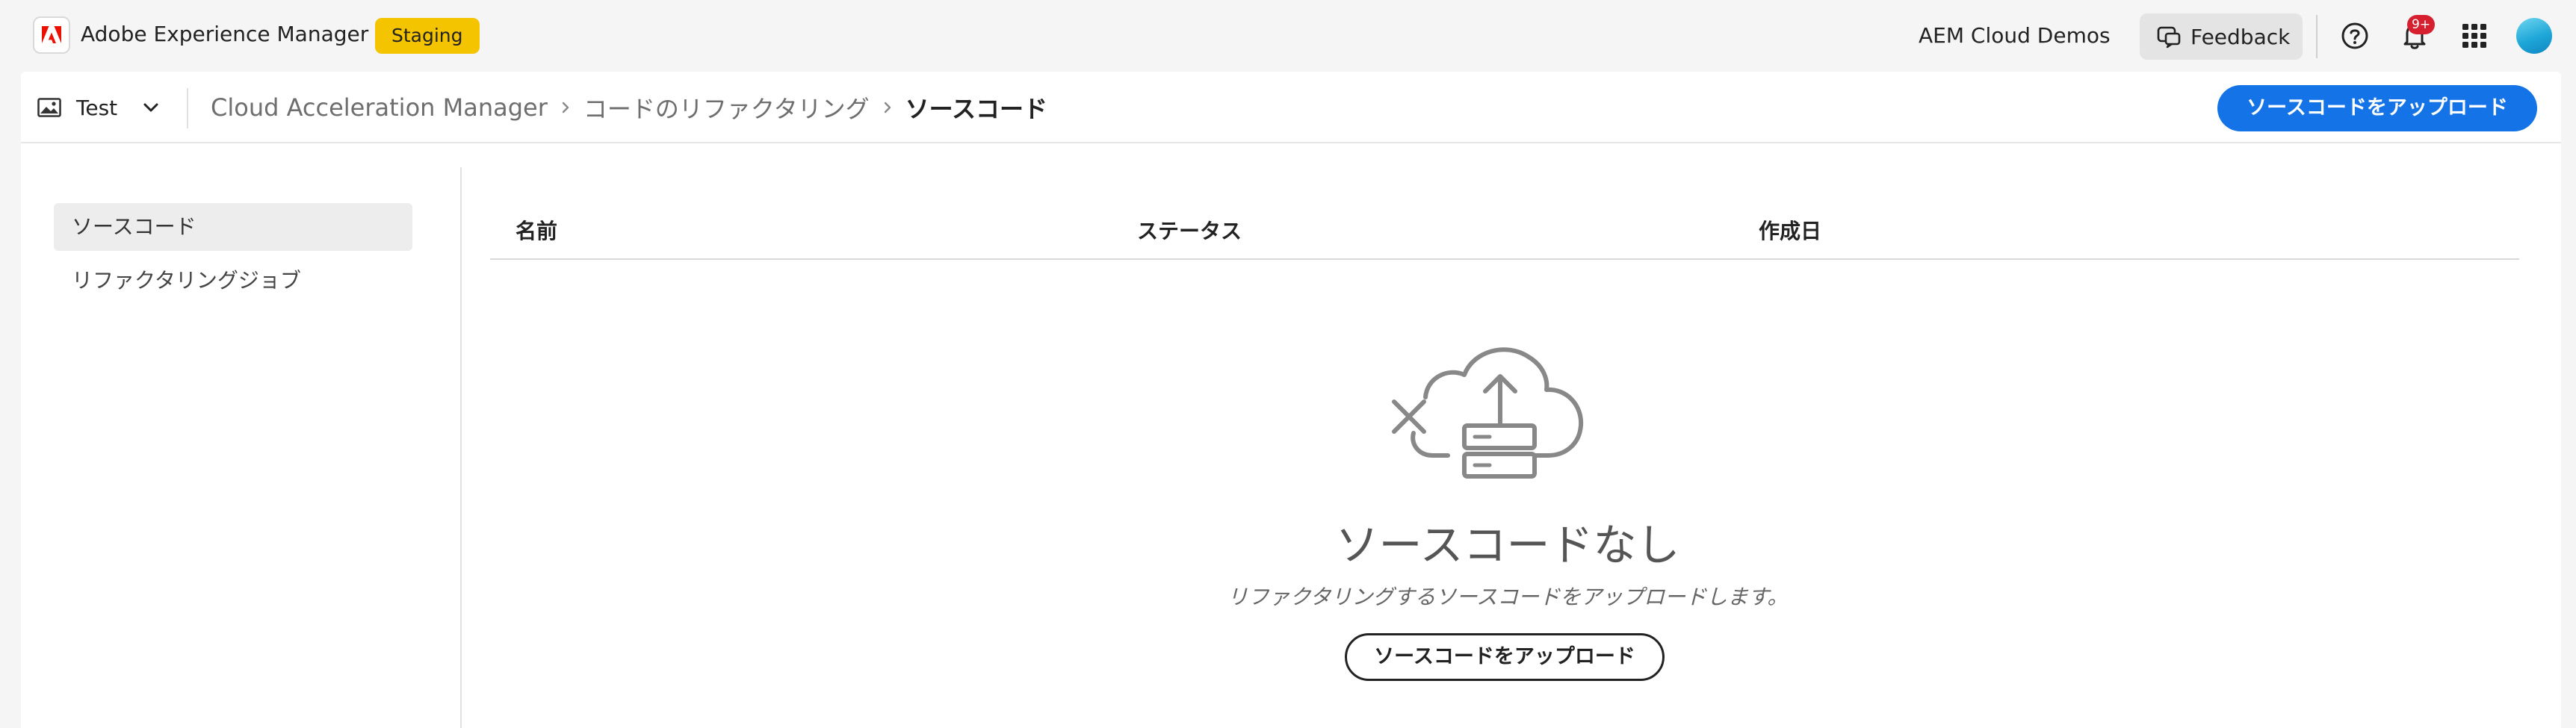 The height and width of the screenshot is (728, 2576). What do you see at coordinates (233, 227) in the screenshot?
I see `sidebar-item-source-code: ソースコード` at bounding box center [233, 227].